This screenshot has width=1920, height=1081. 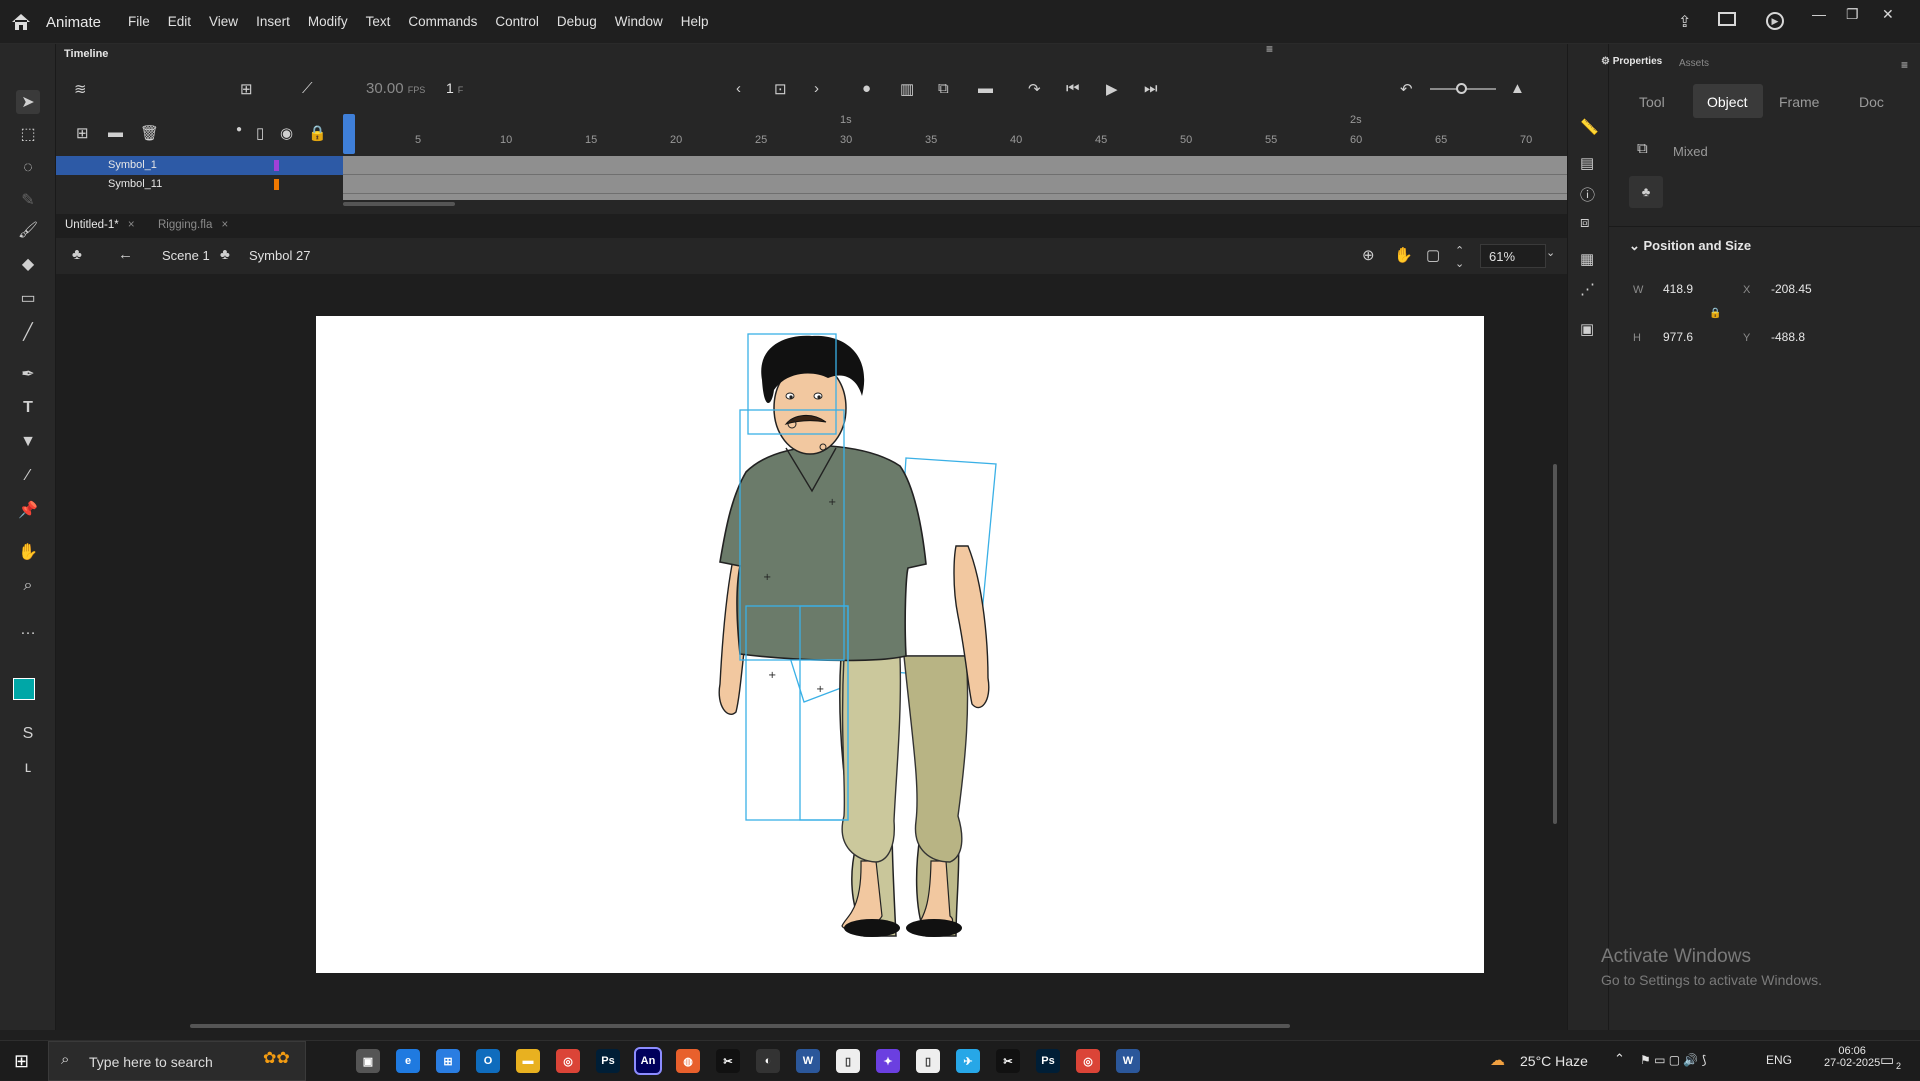 I want to click on timeline-zoom-slider, so click(x=1463, y=88).